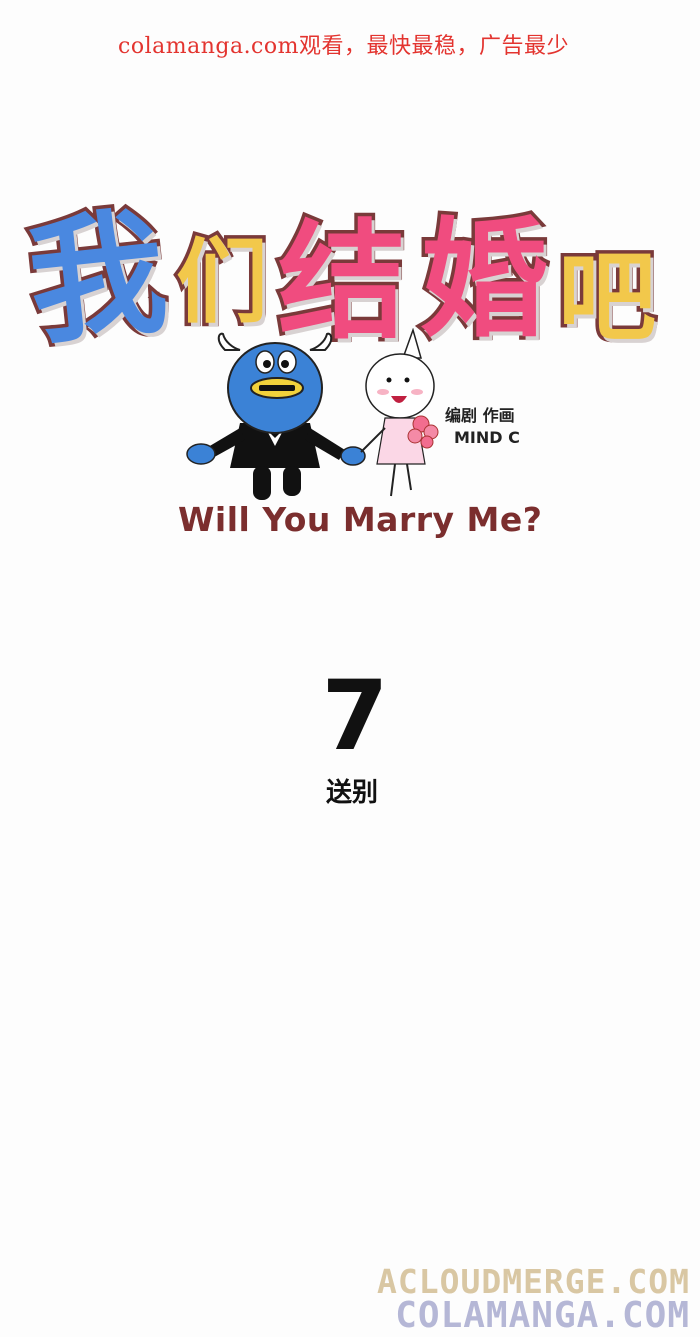 Image resolution: width=700 pixels, height=1337 pixels. What do you see at coordinates (97, 279) in the screenshot?
I see `title-char: 我` at bounding box center [97, 279].